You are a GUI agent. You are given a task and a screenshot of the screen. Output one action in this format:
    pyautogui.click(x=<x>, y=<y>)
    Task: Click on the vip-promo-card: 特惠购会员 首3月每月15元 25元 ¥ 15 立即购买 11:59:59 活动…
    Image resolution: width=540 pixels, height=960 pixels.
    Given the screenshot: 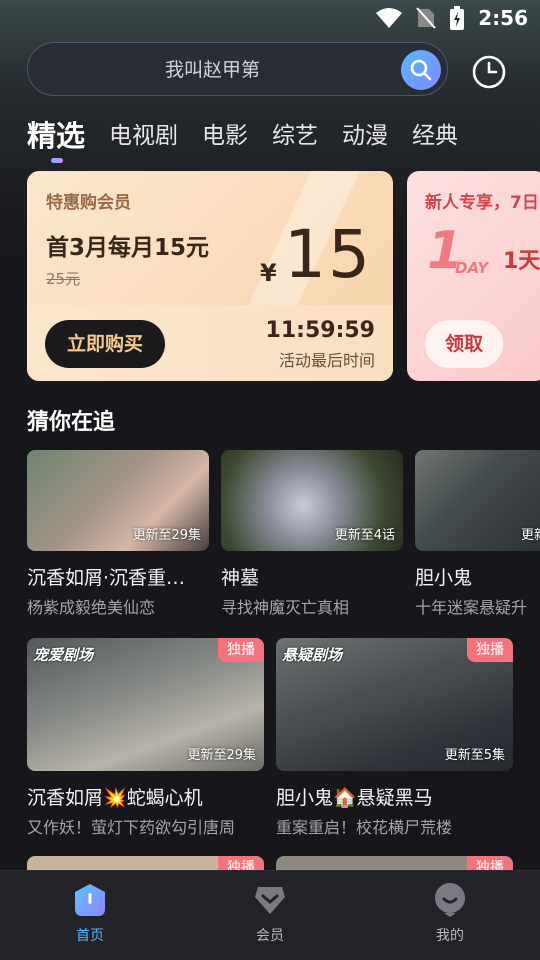 What is the action you would take?
    pyautogui.click(x=210, y=276)
    